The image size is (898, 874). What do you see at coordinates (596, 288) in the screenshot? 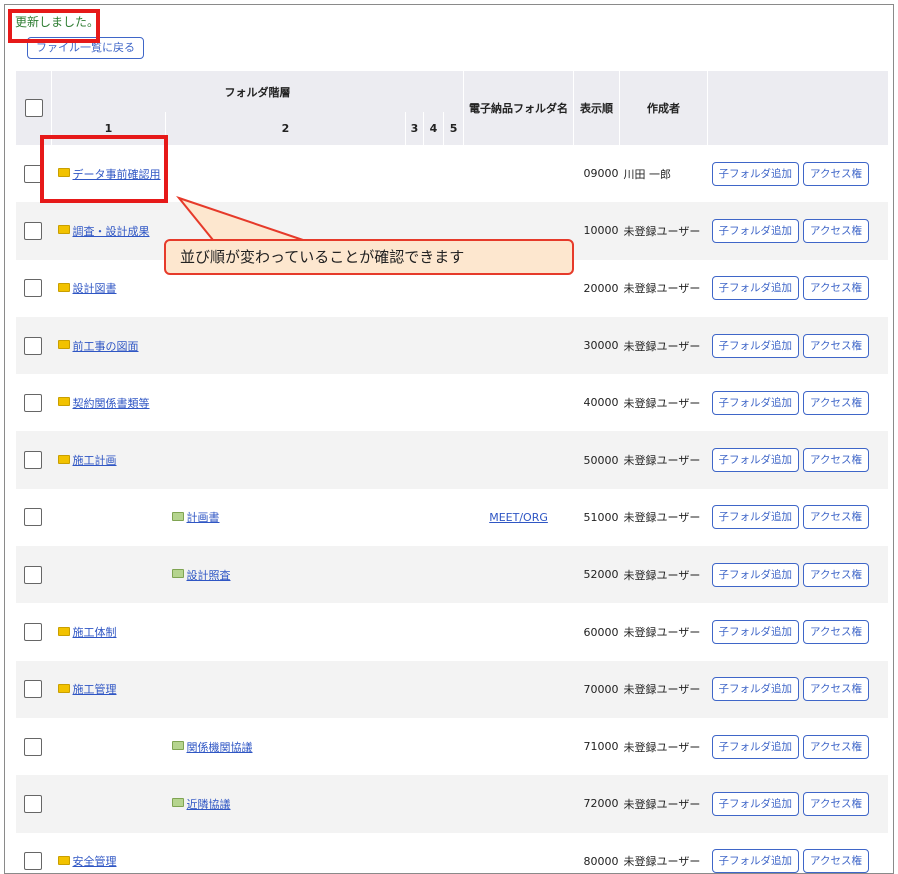
I see `order-cell: 20000` at bounding box center [596, 288].